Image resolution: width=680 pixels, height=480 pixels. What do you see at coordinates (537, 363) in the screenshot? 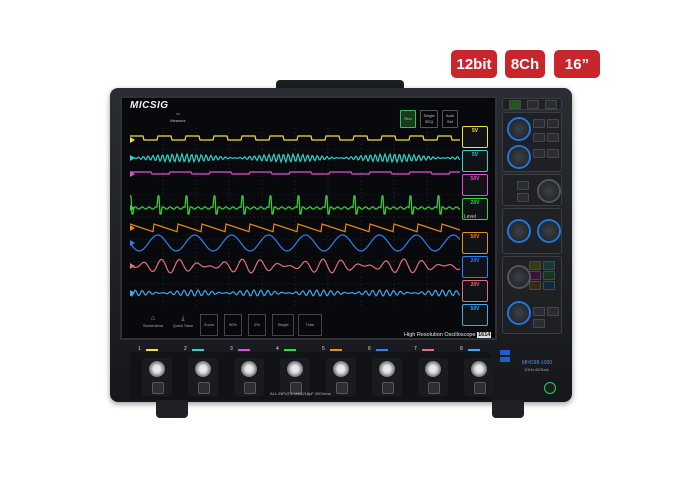
I see `model-badge: MHO98-1000` at bounding box center [537, 363].